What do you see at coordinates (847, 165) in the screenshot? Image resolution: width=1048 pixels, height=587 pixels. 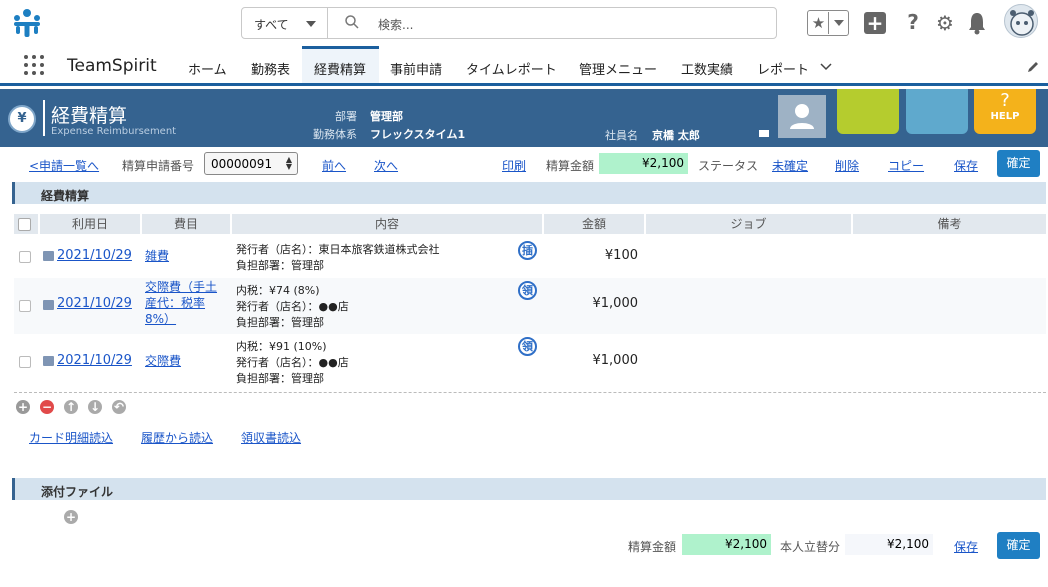 I see `delete-link: 削除` at bounding box center [847, 165].